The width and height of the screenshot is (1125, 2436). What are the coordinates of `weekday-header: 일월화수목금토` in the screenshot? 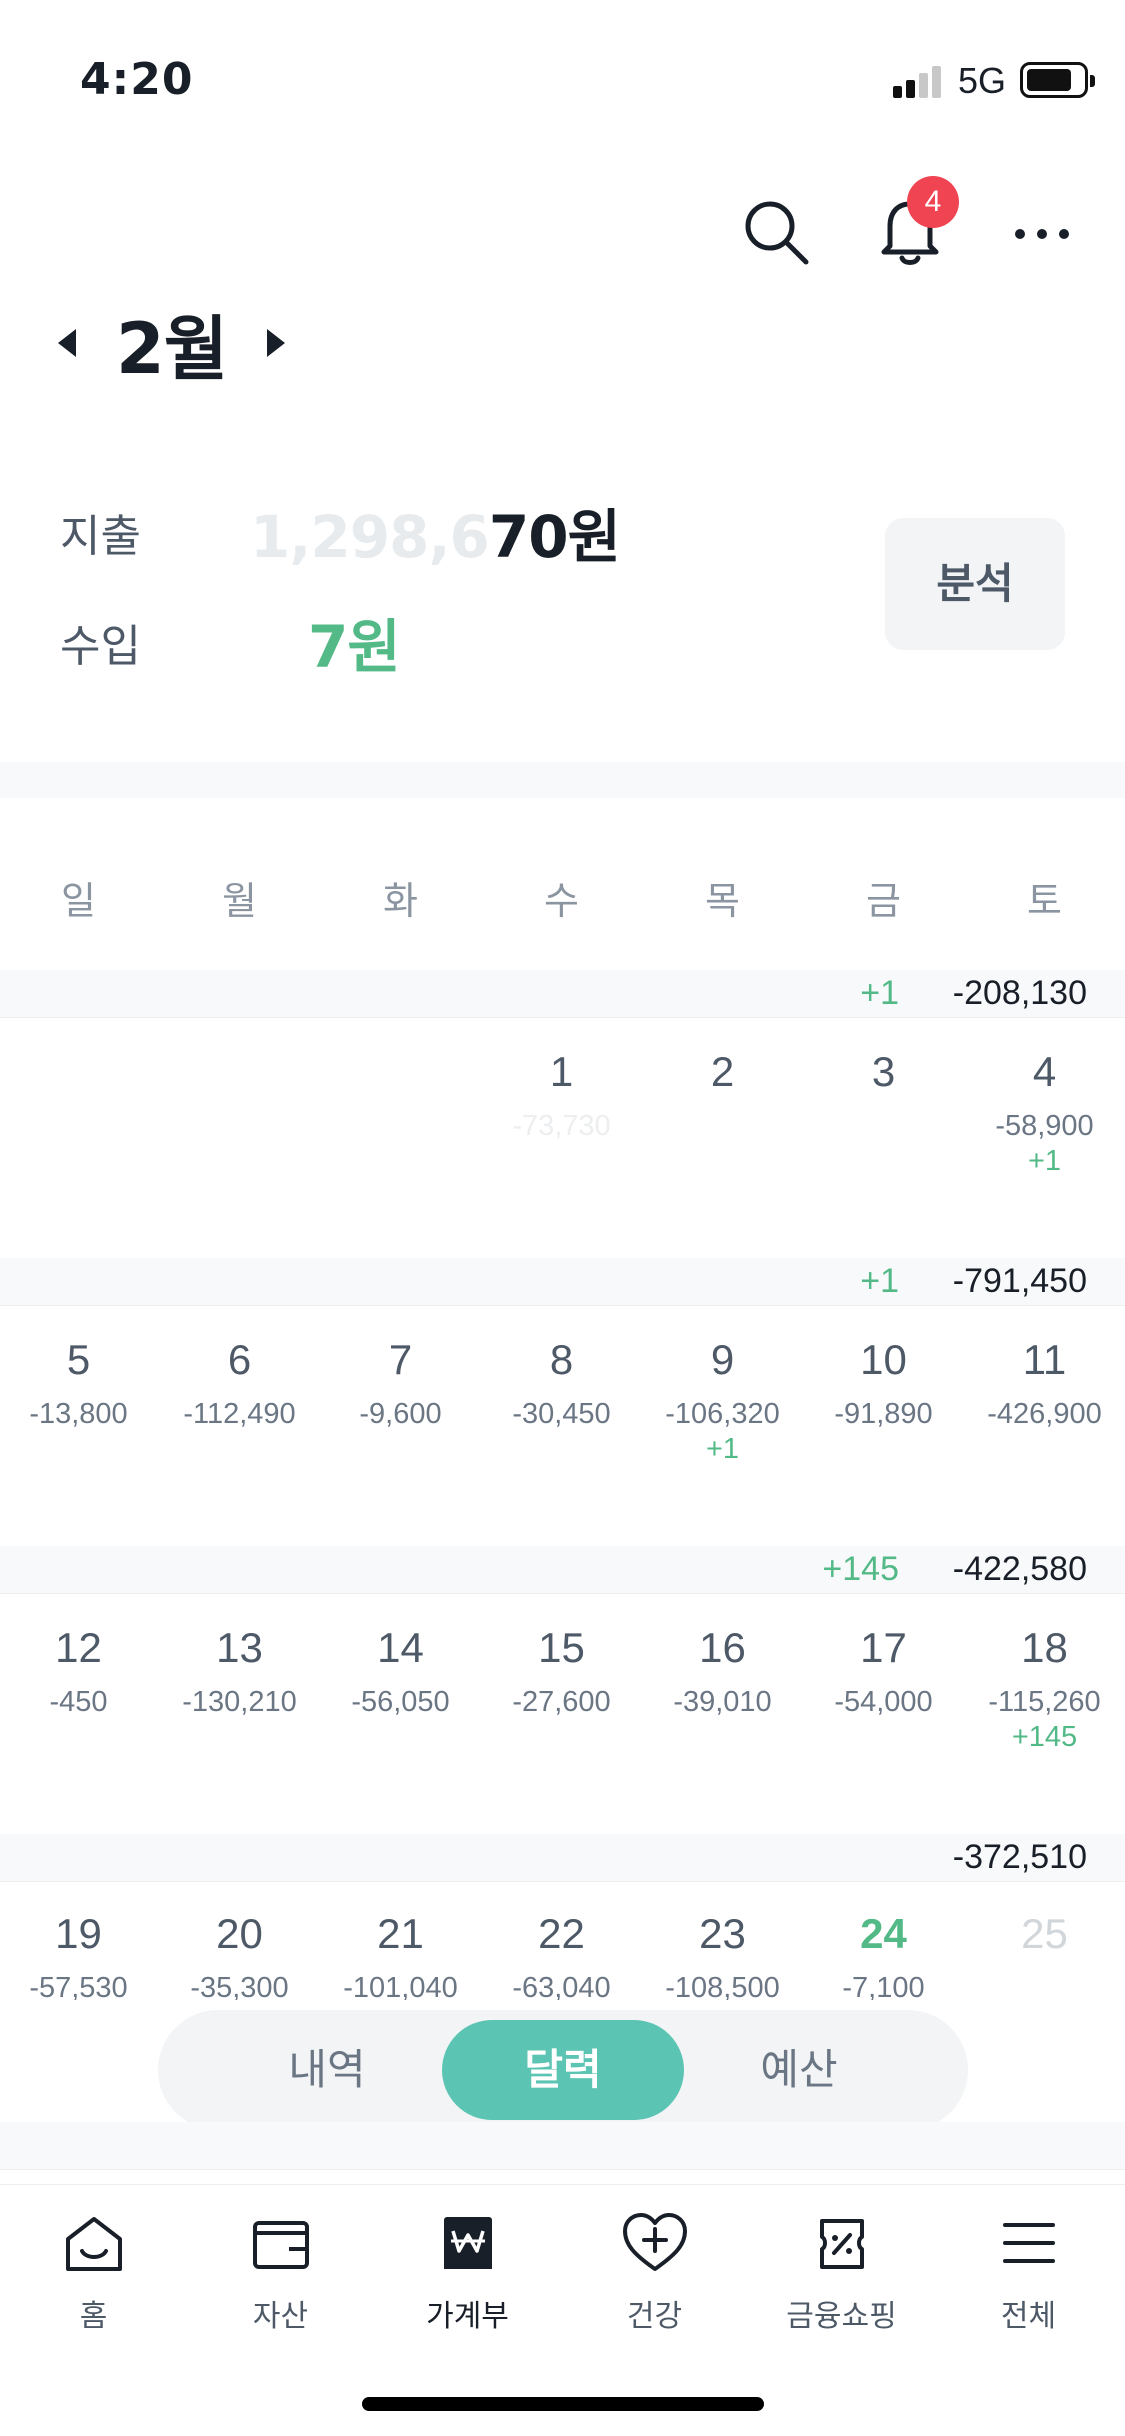 It's located at (562, 905).